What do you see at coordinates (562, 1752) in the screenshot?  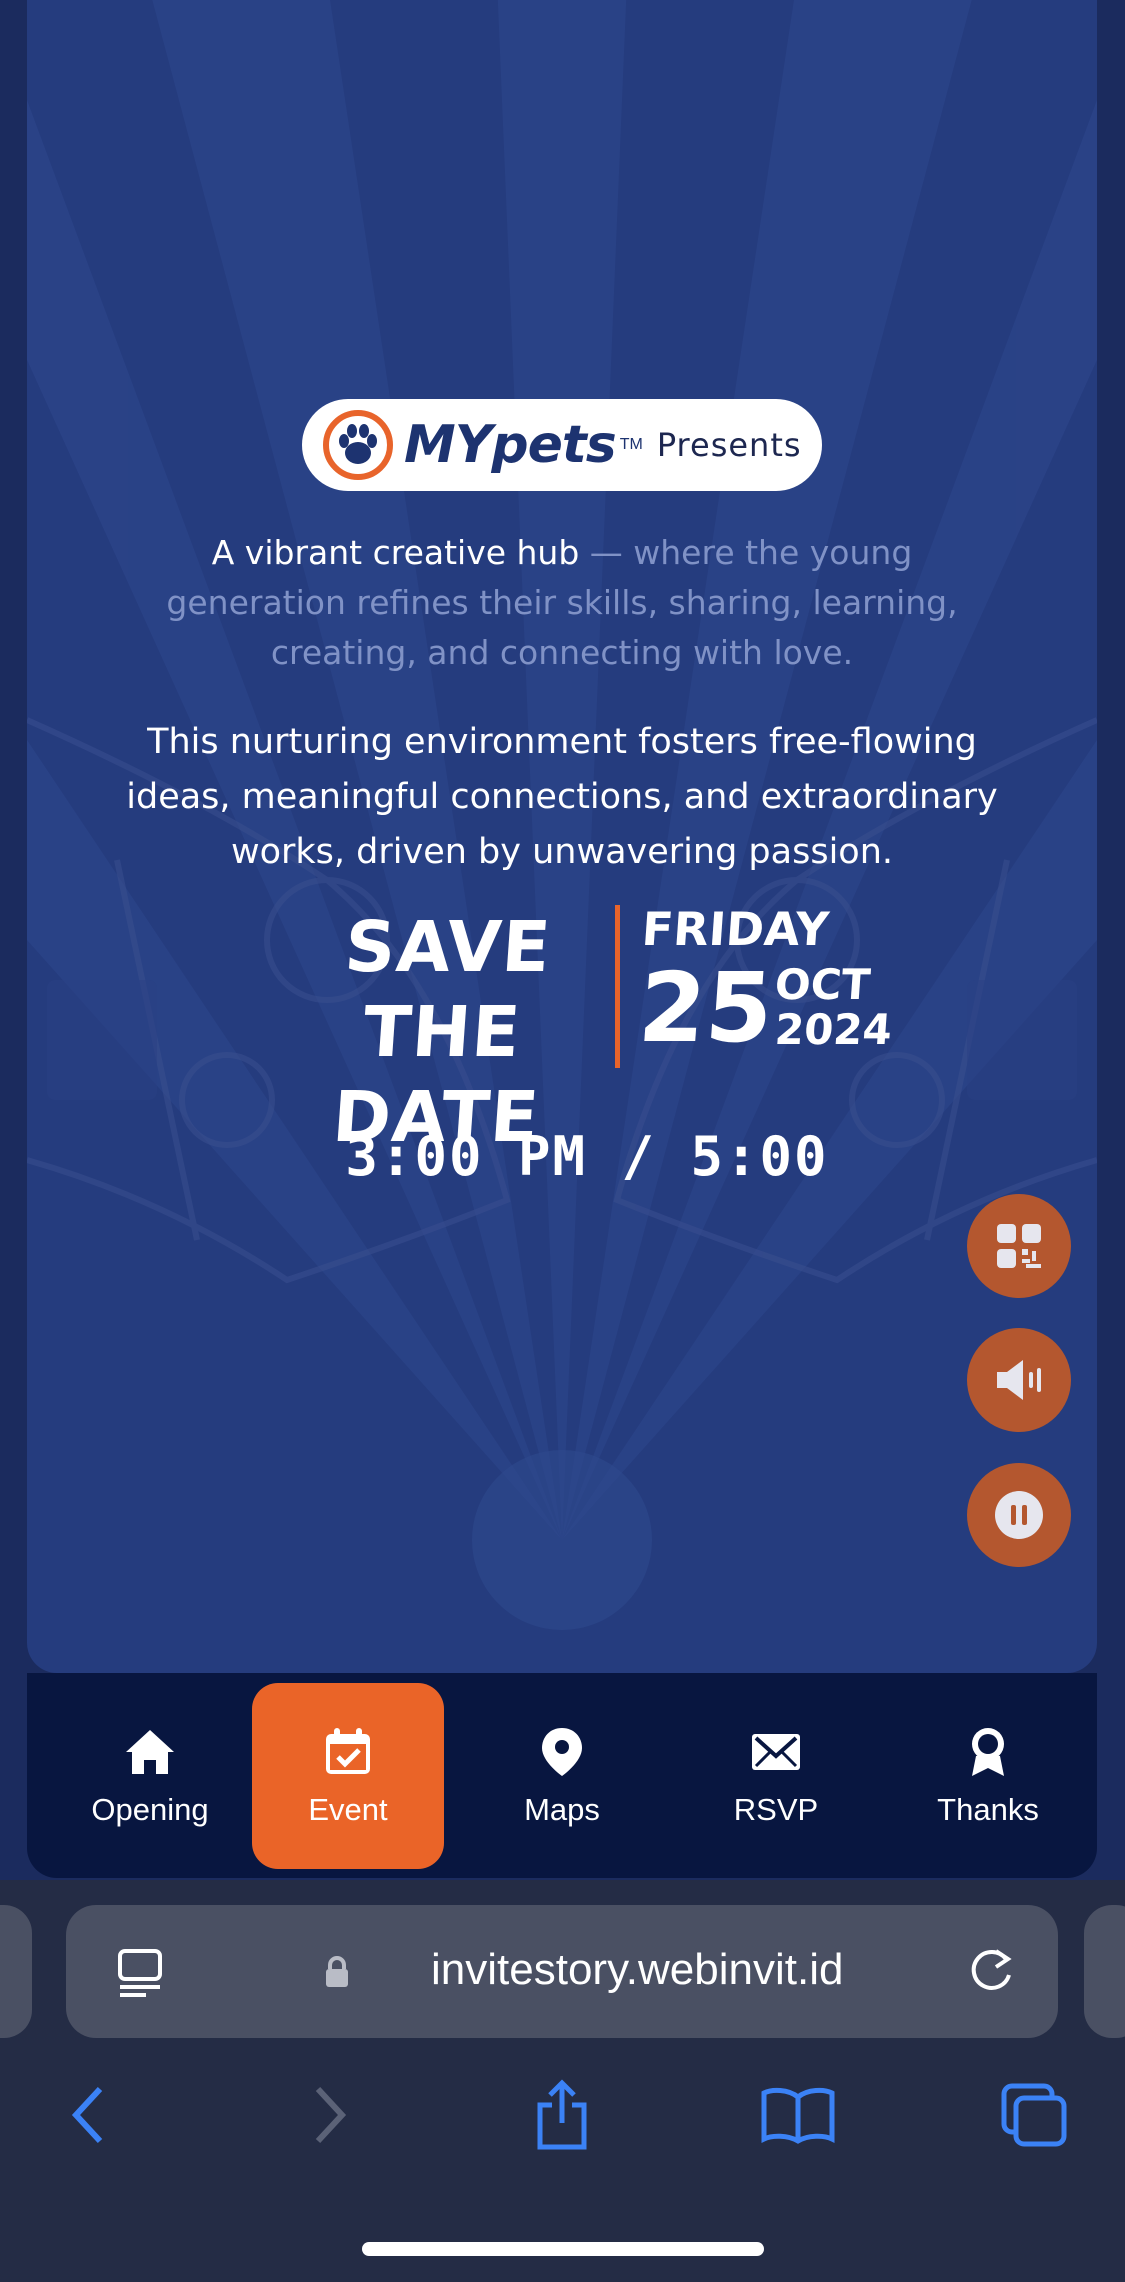 I see `map-pin-icon` at bounding box center [562, 1752].